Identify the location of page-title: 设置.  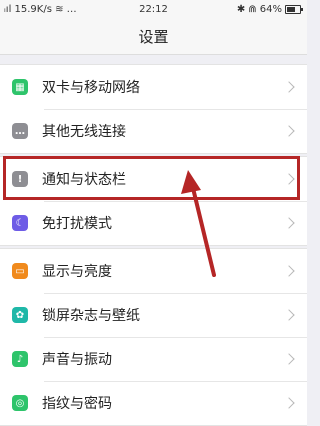
(153, 37).